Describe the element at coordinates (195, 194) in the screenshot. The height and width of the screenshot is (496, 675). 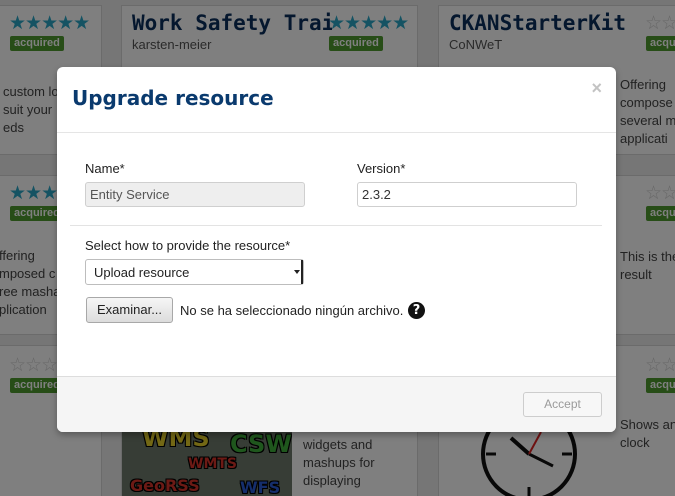
I see `name-field` at that location.